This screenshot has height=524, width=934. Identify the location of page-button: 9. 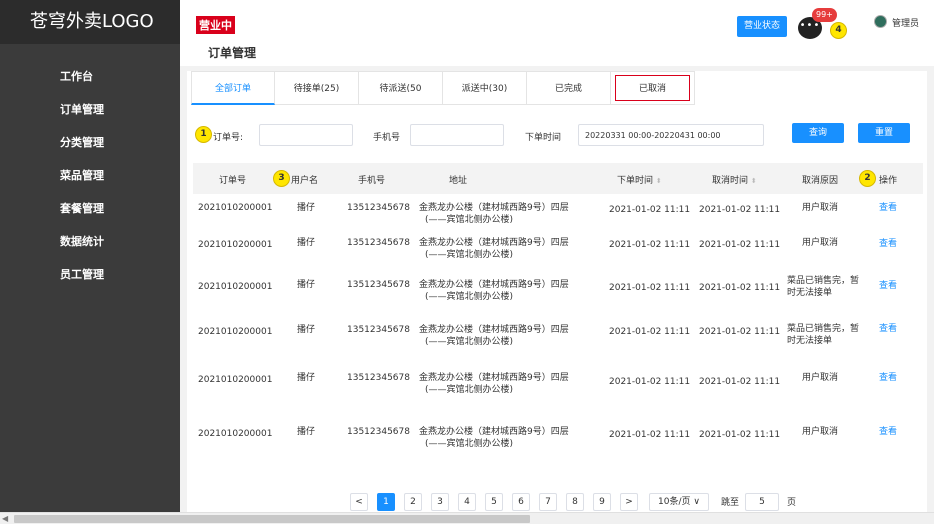
(602, 502).